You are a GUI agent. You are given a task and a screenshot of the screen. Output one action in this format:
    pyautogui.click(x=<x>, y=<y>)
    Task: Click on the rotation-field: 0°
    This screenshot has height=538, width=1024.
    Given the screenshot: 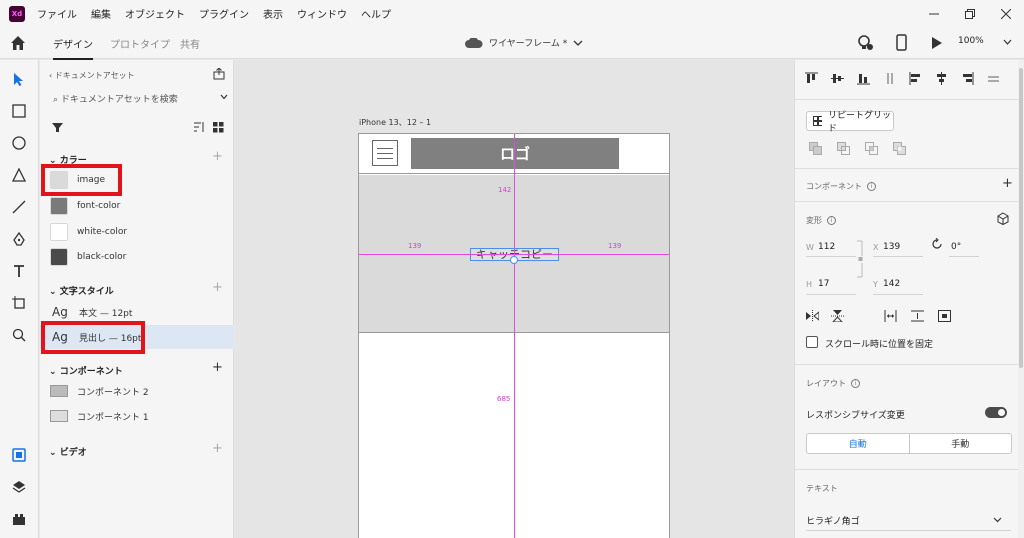 What is the action you would take?
    pyautogui.click(x=956, y=247)
    